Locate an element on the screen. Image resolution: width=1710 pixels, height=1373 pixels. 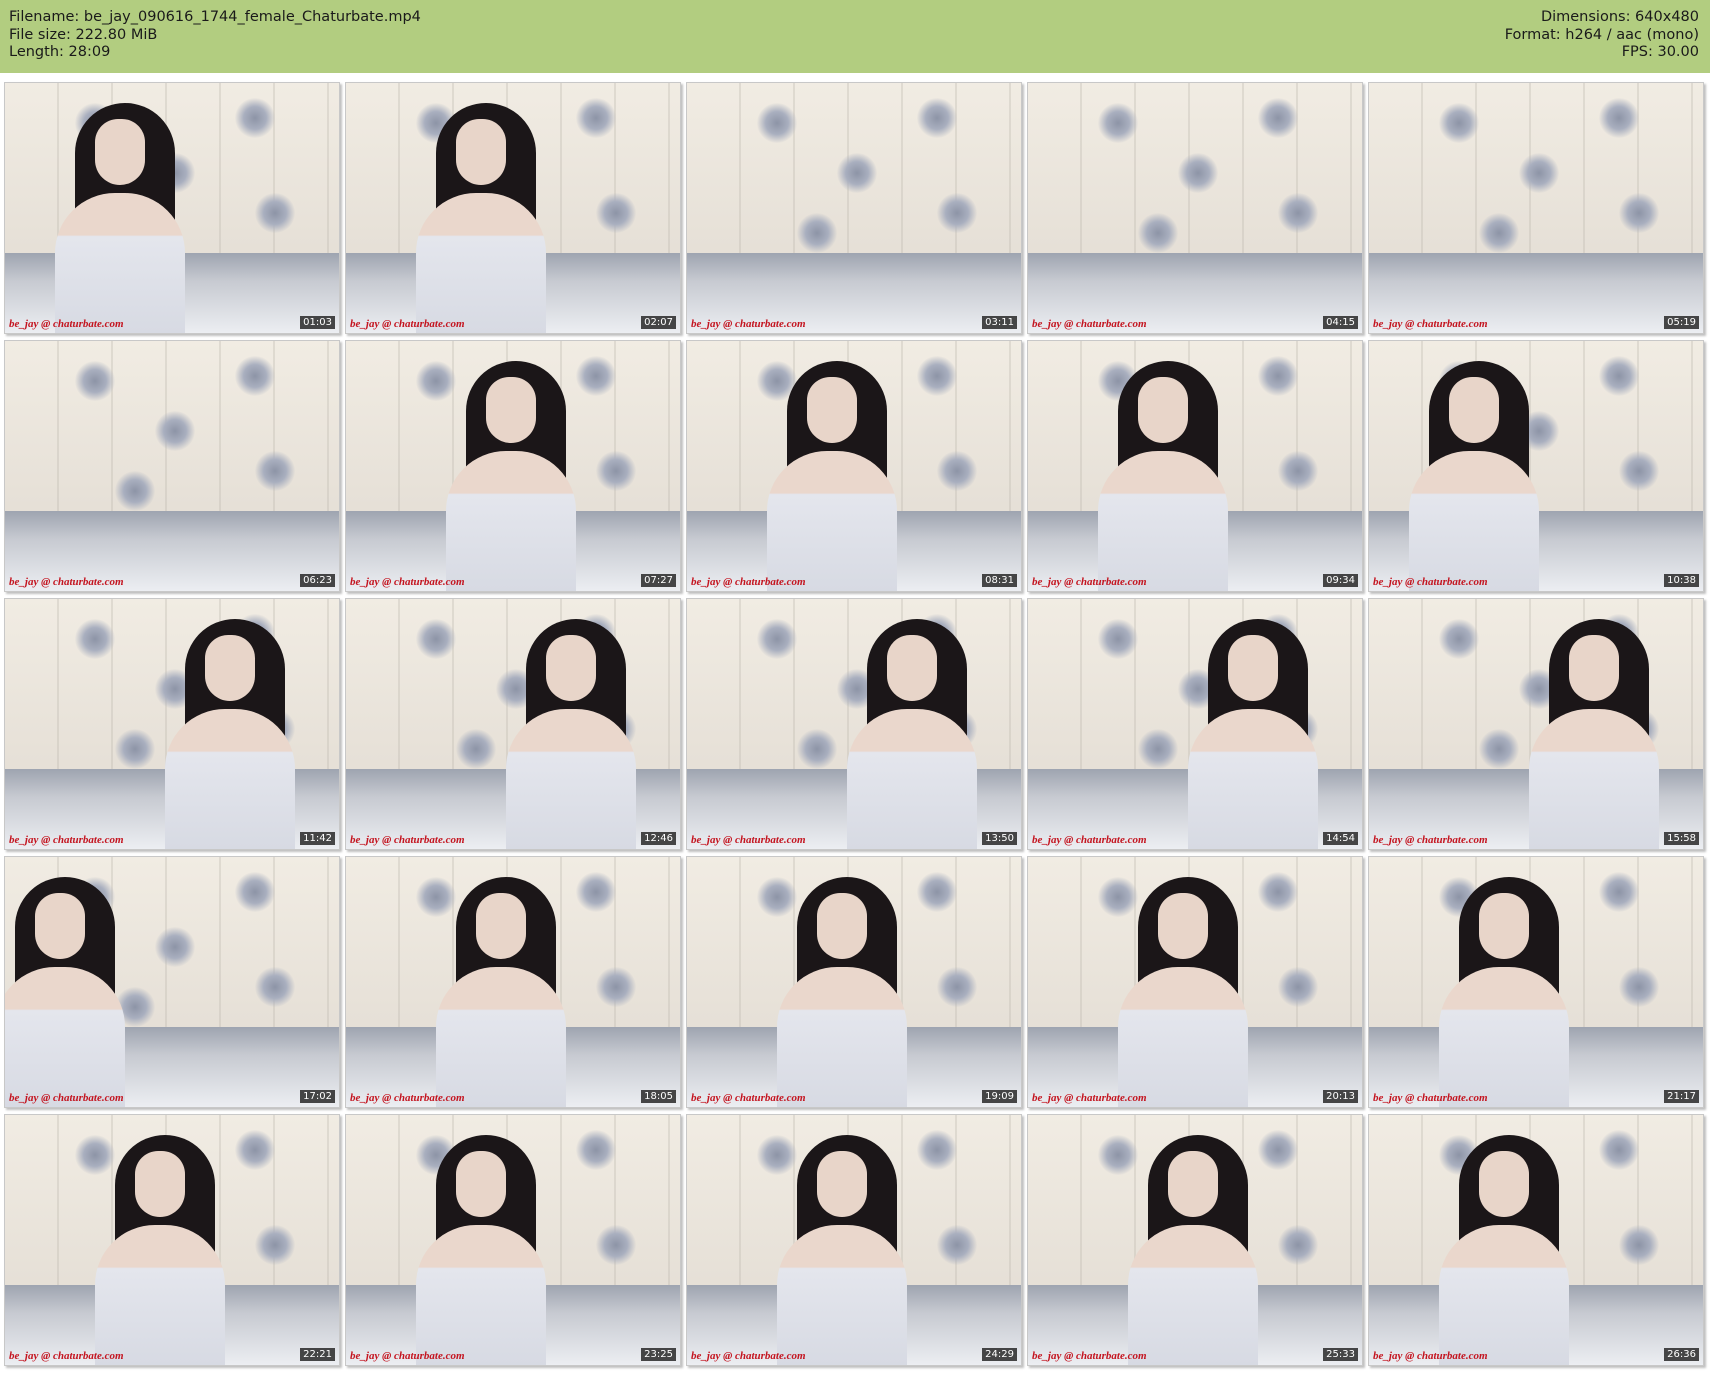
video-thumbnail: be_jay @ chaturbate.com 26:36 is located at coordinates (1536, 1240).